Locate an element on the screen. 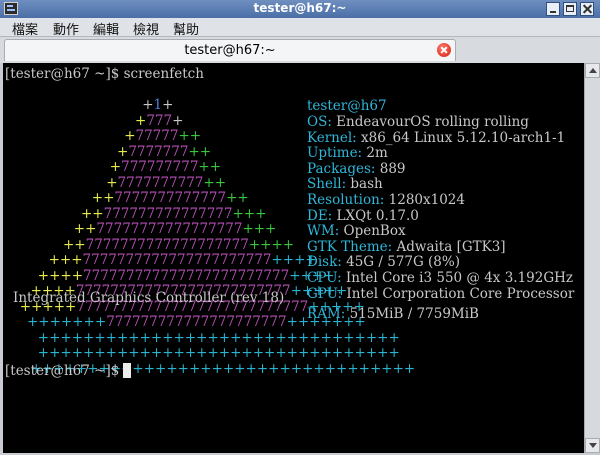 The image size is (600, 455). info-row: OS: EndeavourOS rolling rolling is located at coordinates (418, 122).